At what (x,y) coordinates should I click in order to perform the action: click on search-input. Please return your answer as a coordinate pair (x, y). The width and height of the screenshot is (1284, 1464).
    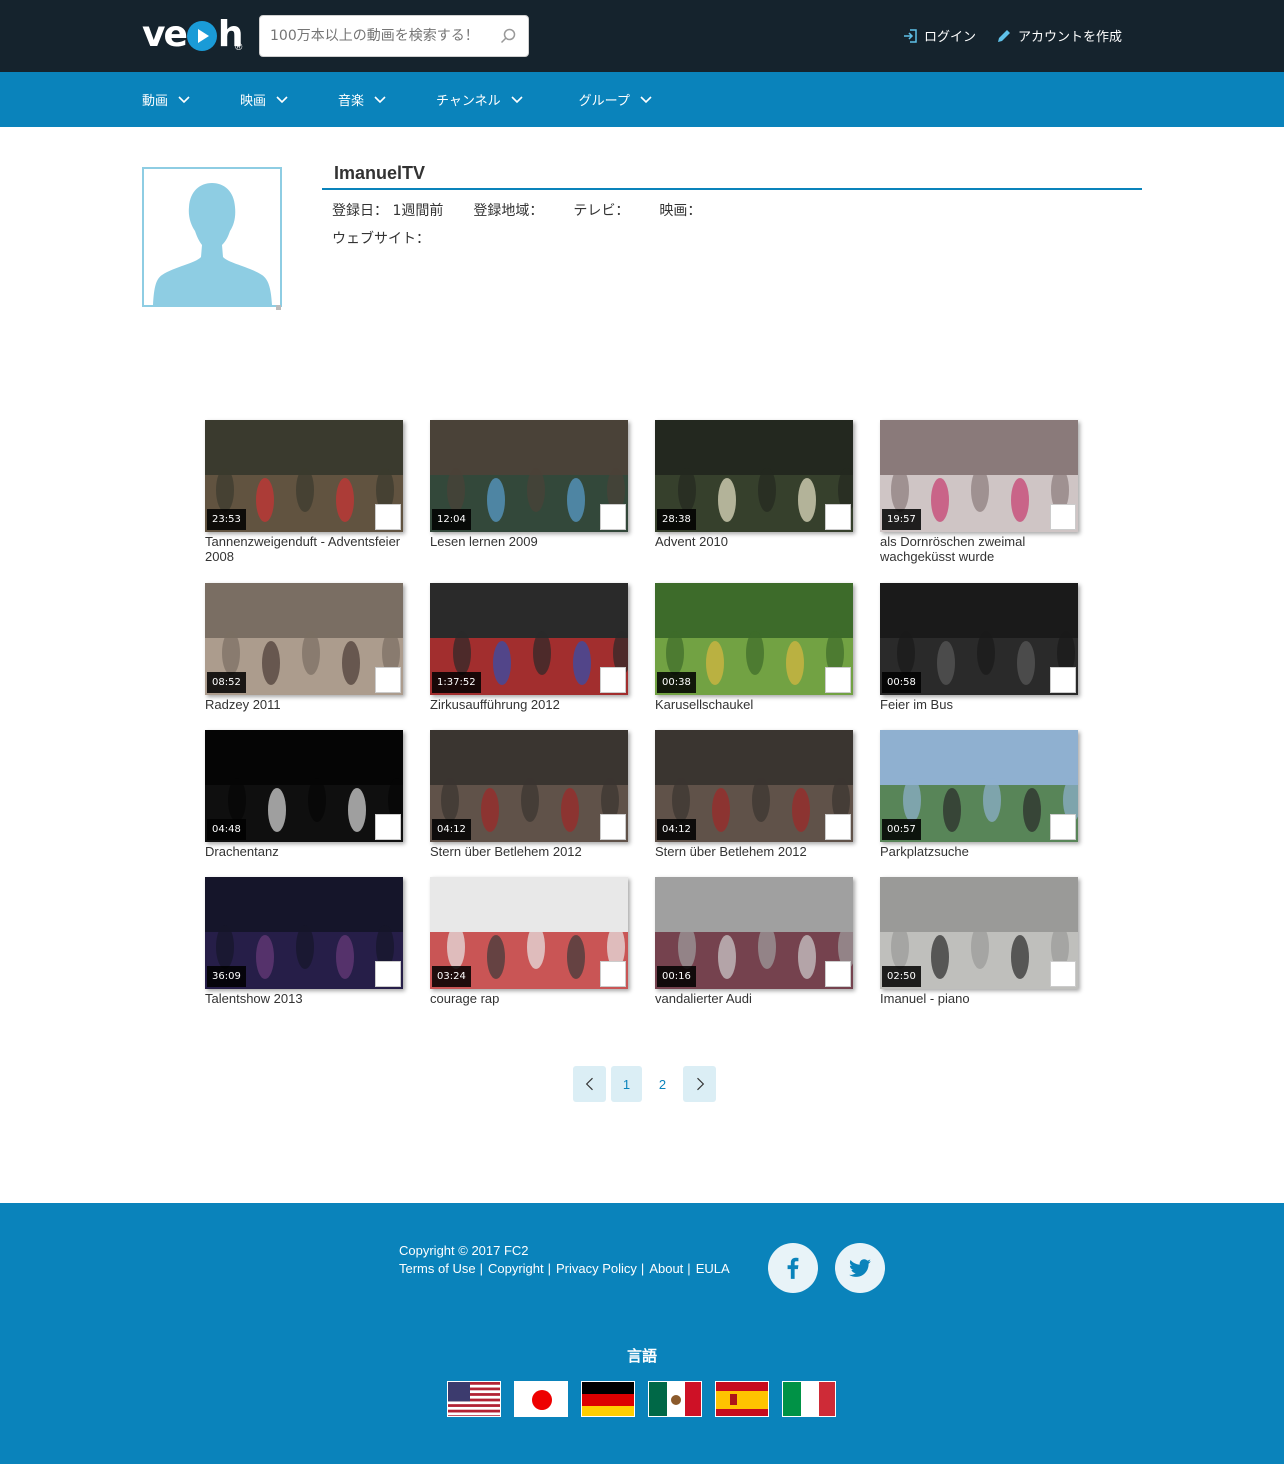
    Looking at the image, I should click on (372, 36).